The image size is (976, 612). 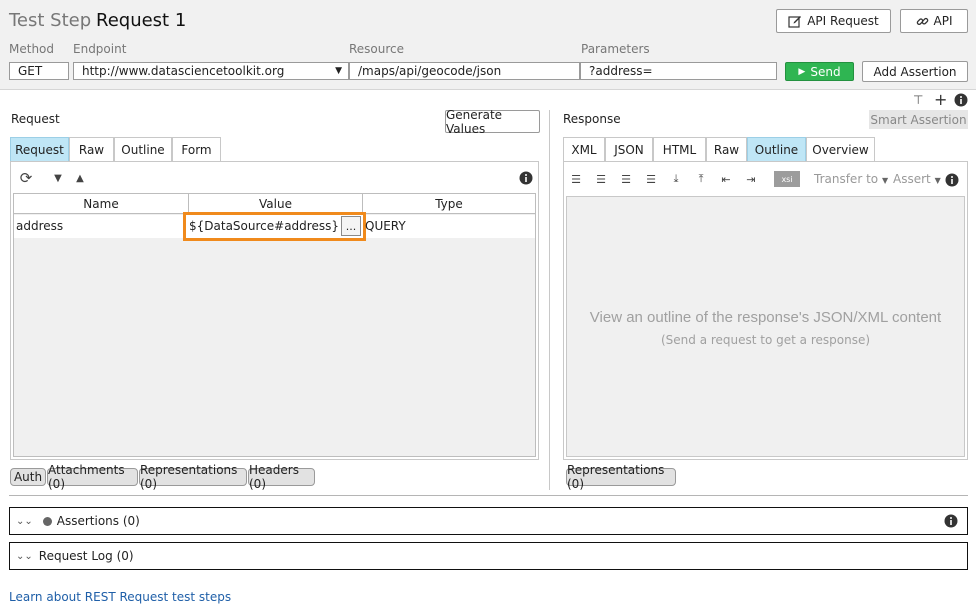 I want to click on tab-attachments: Attachments (0), so click(x=92, y=477).